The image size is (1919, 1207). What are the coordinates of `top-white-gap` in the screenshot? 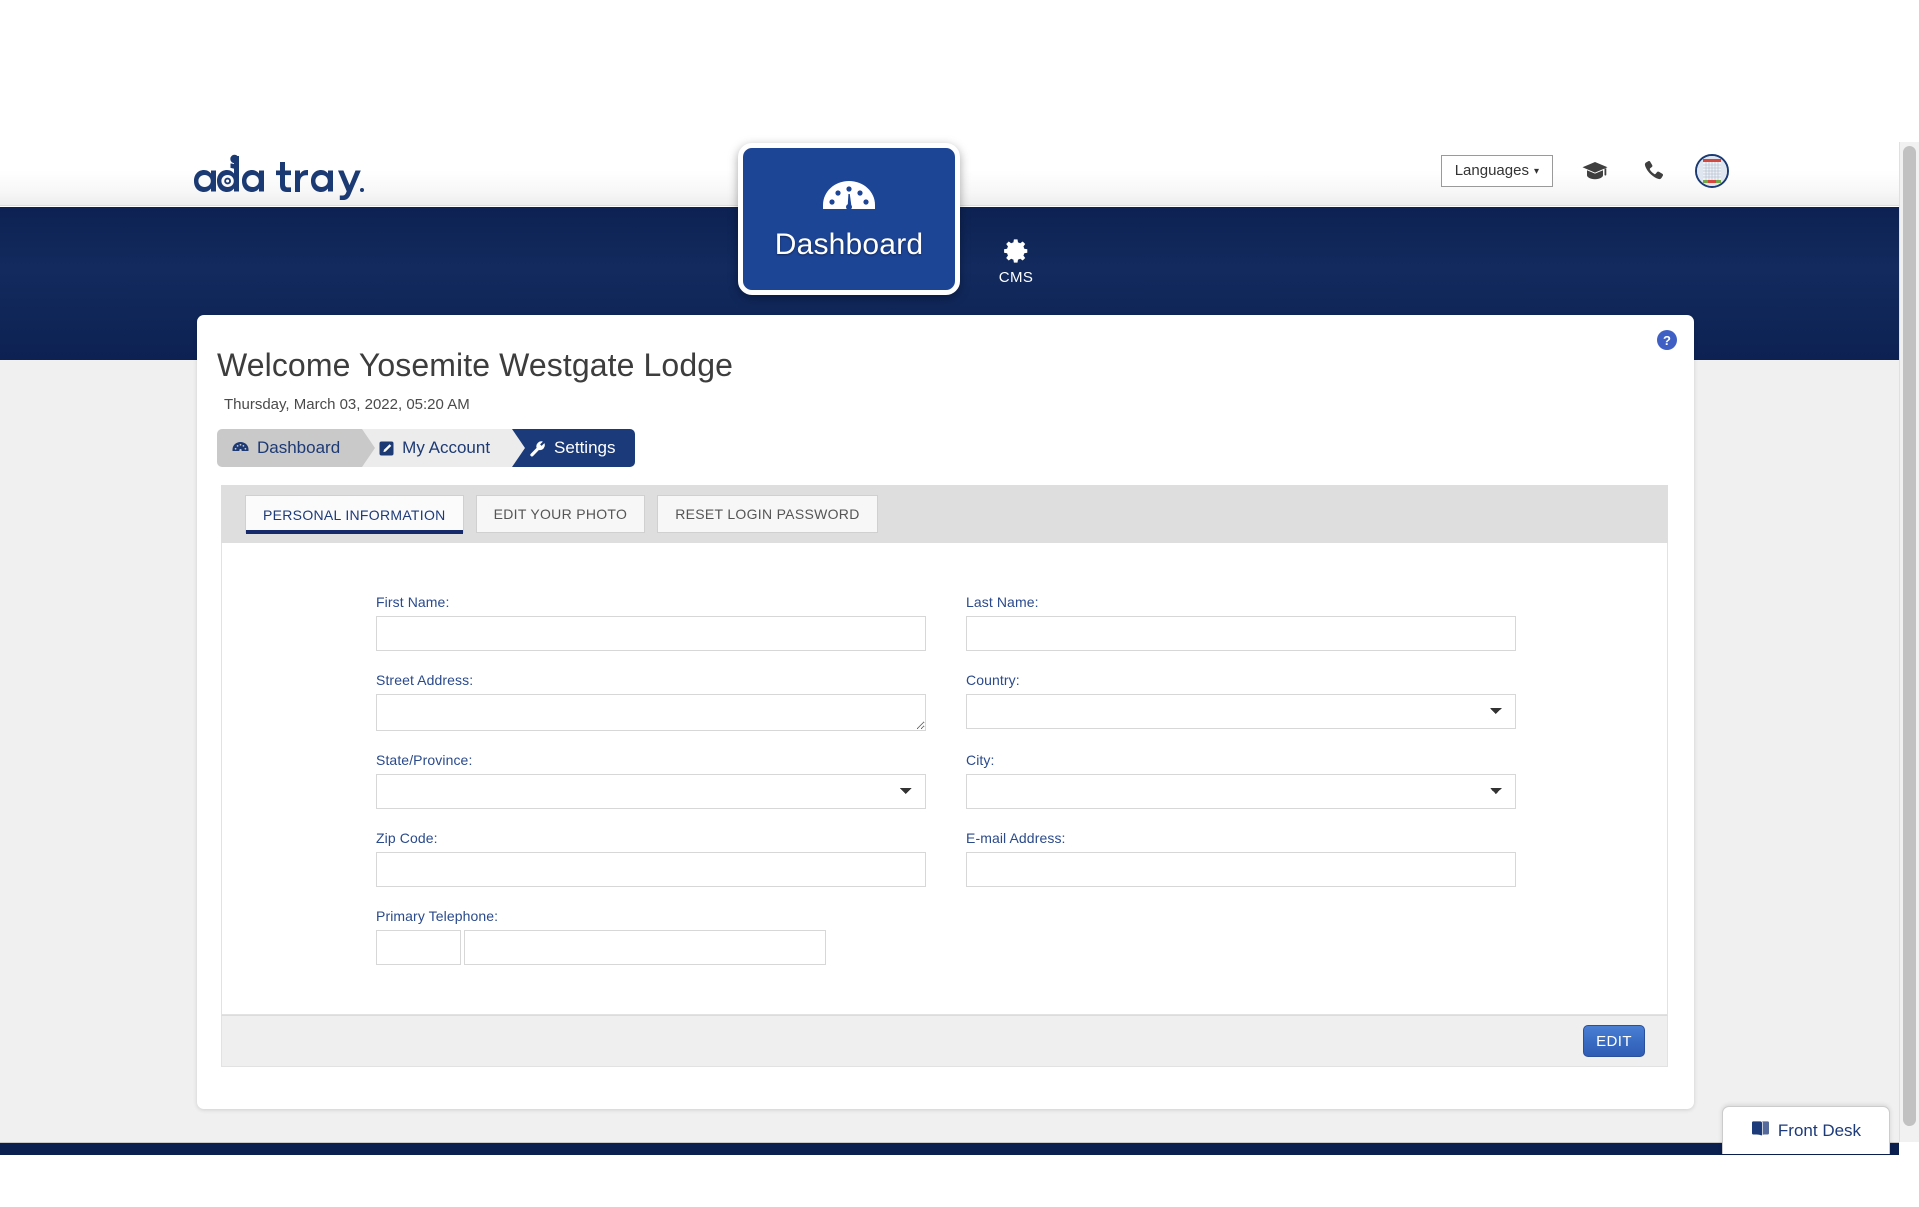 It's located at (959, 71).